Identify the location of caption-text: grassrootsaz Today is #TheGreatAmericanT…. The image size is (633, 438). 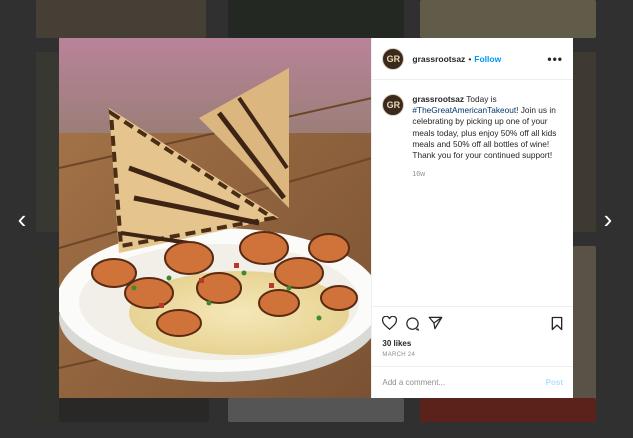
(487, 200).